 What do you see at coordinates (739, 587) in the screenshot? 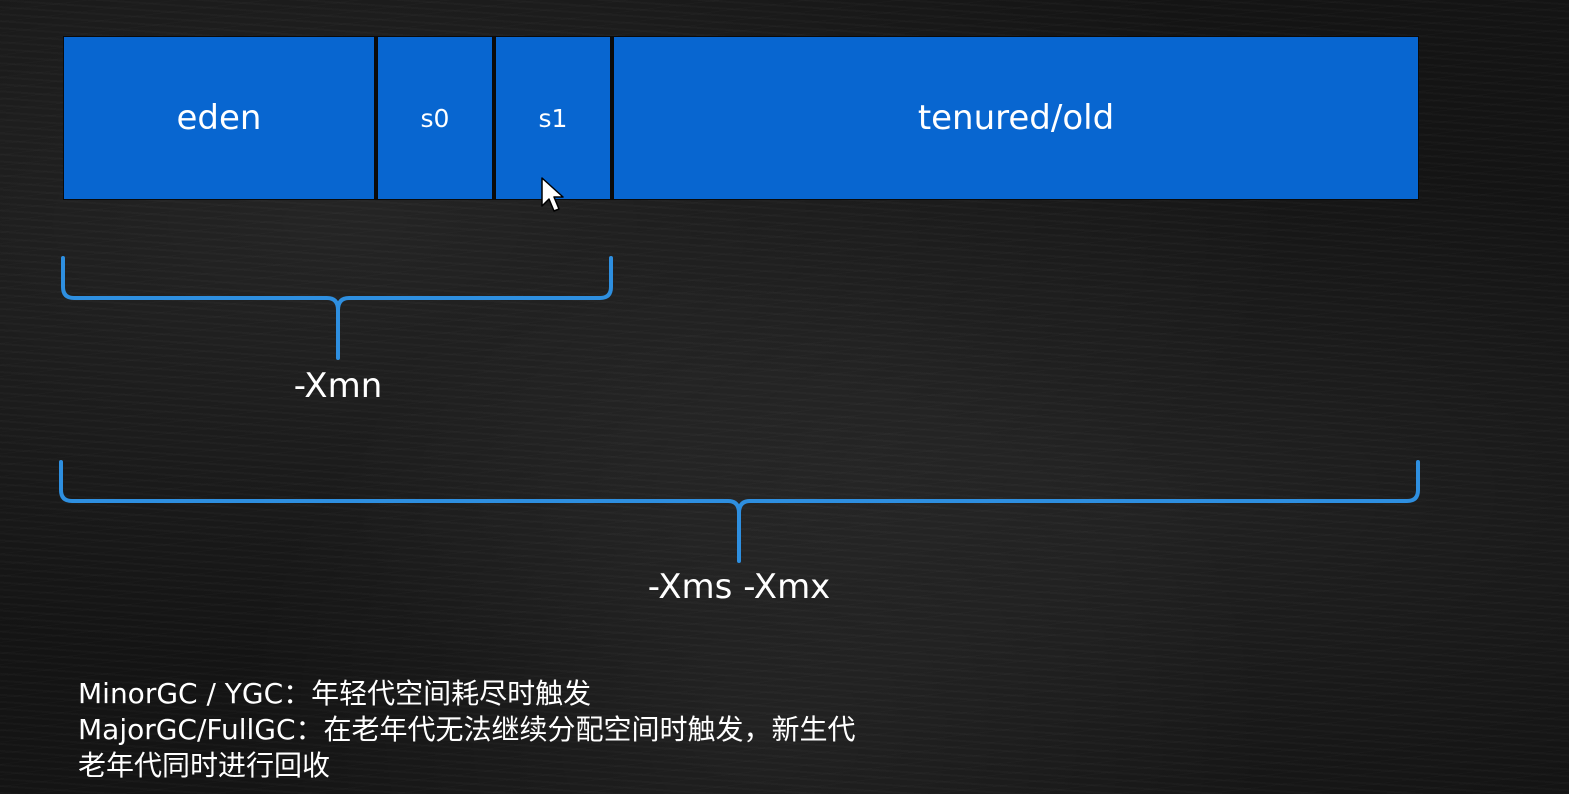
I see `xms-xmx-label: -Xms -Xmx` at bounding box center [739, 587].